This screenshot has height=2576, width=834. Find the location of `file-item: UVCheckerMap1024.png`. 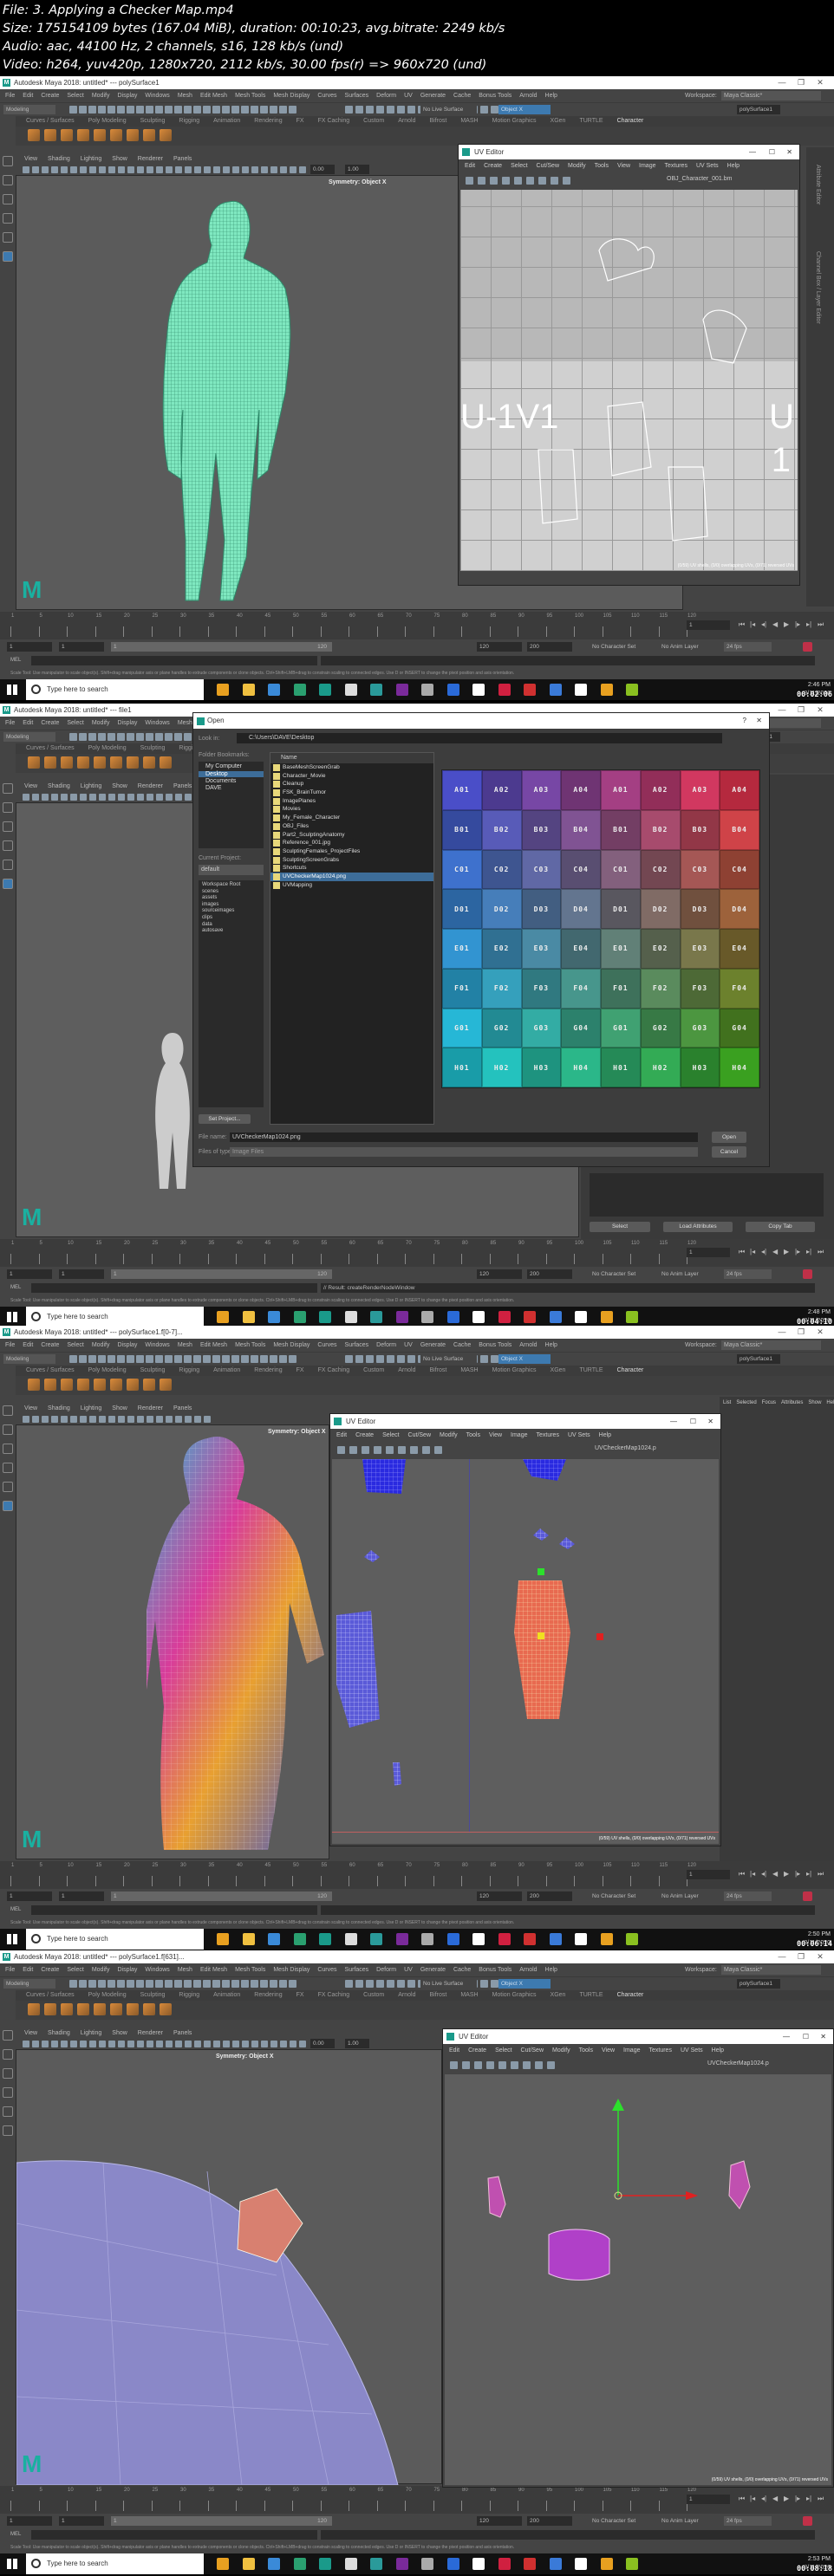

file-item: UVCheckerMap1024.png is located at coordinates (351, 876).